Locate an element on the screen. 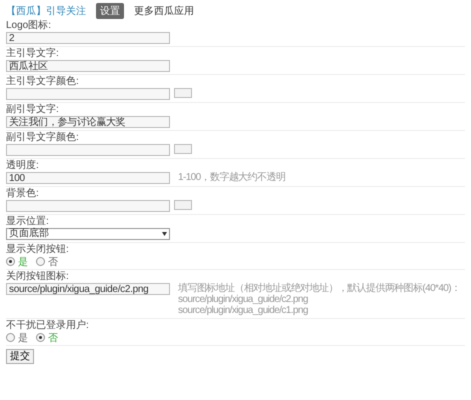 The height and width of the screenshot is (400, 471). text-field: 2 is located at coordinates (88, 38).